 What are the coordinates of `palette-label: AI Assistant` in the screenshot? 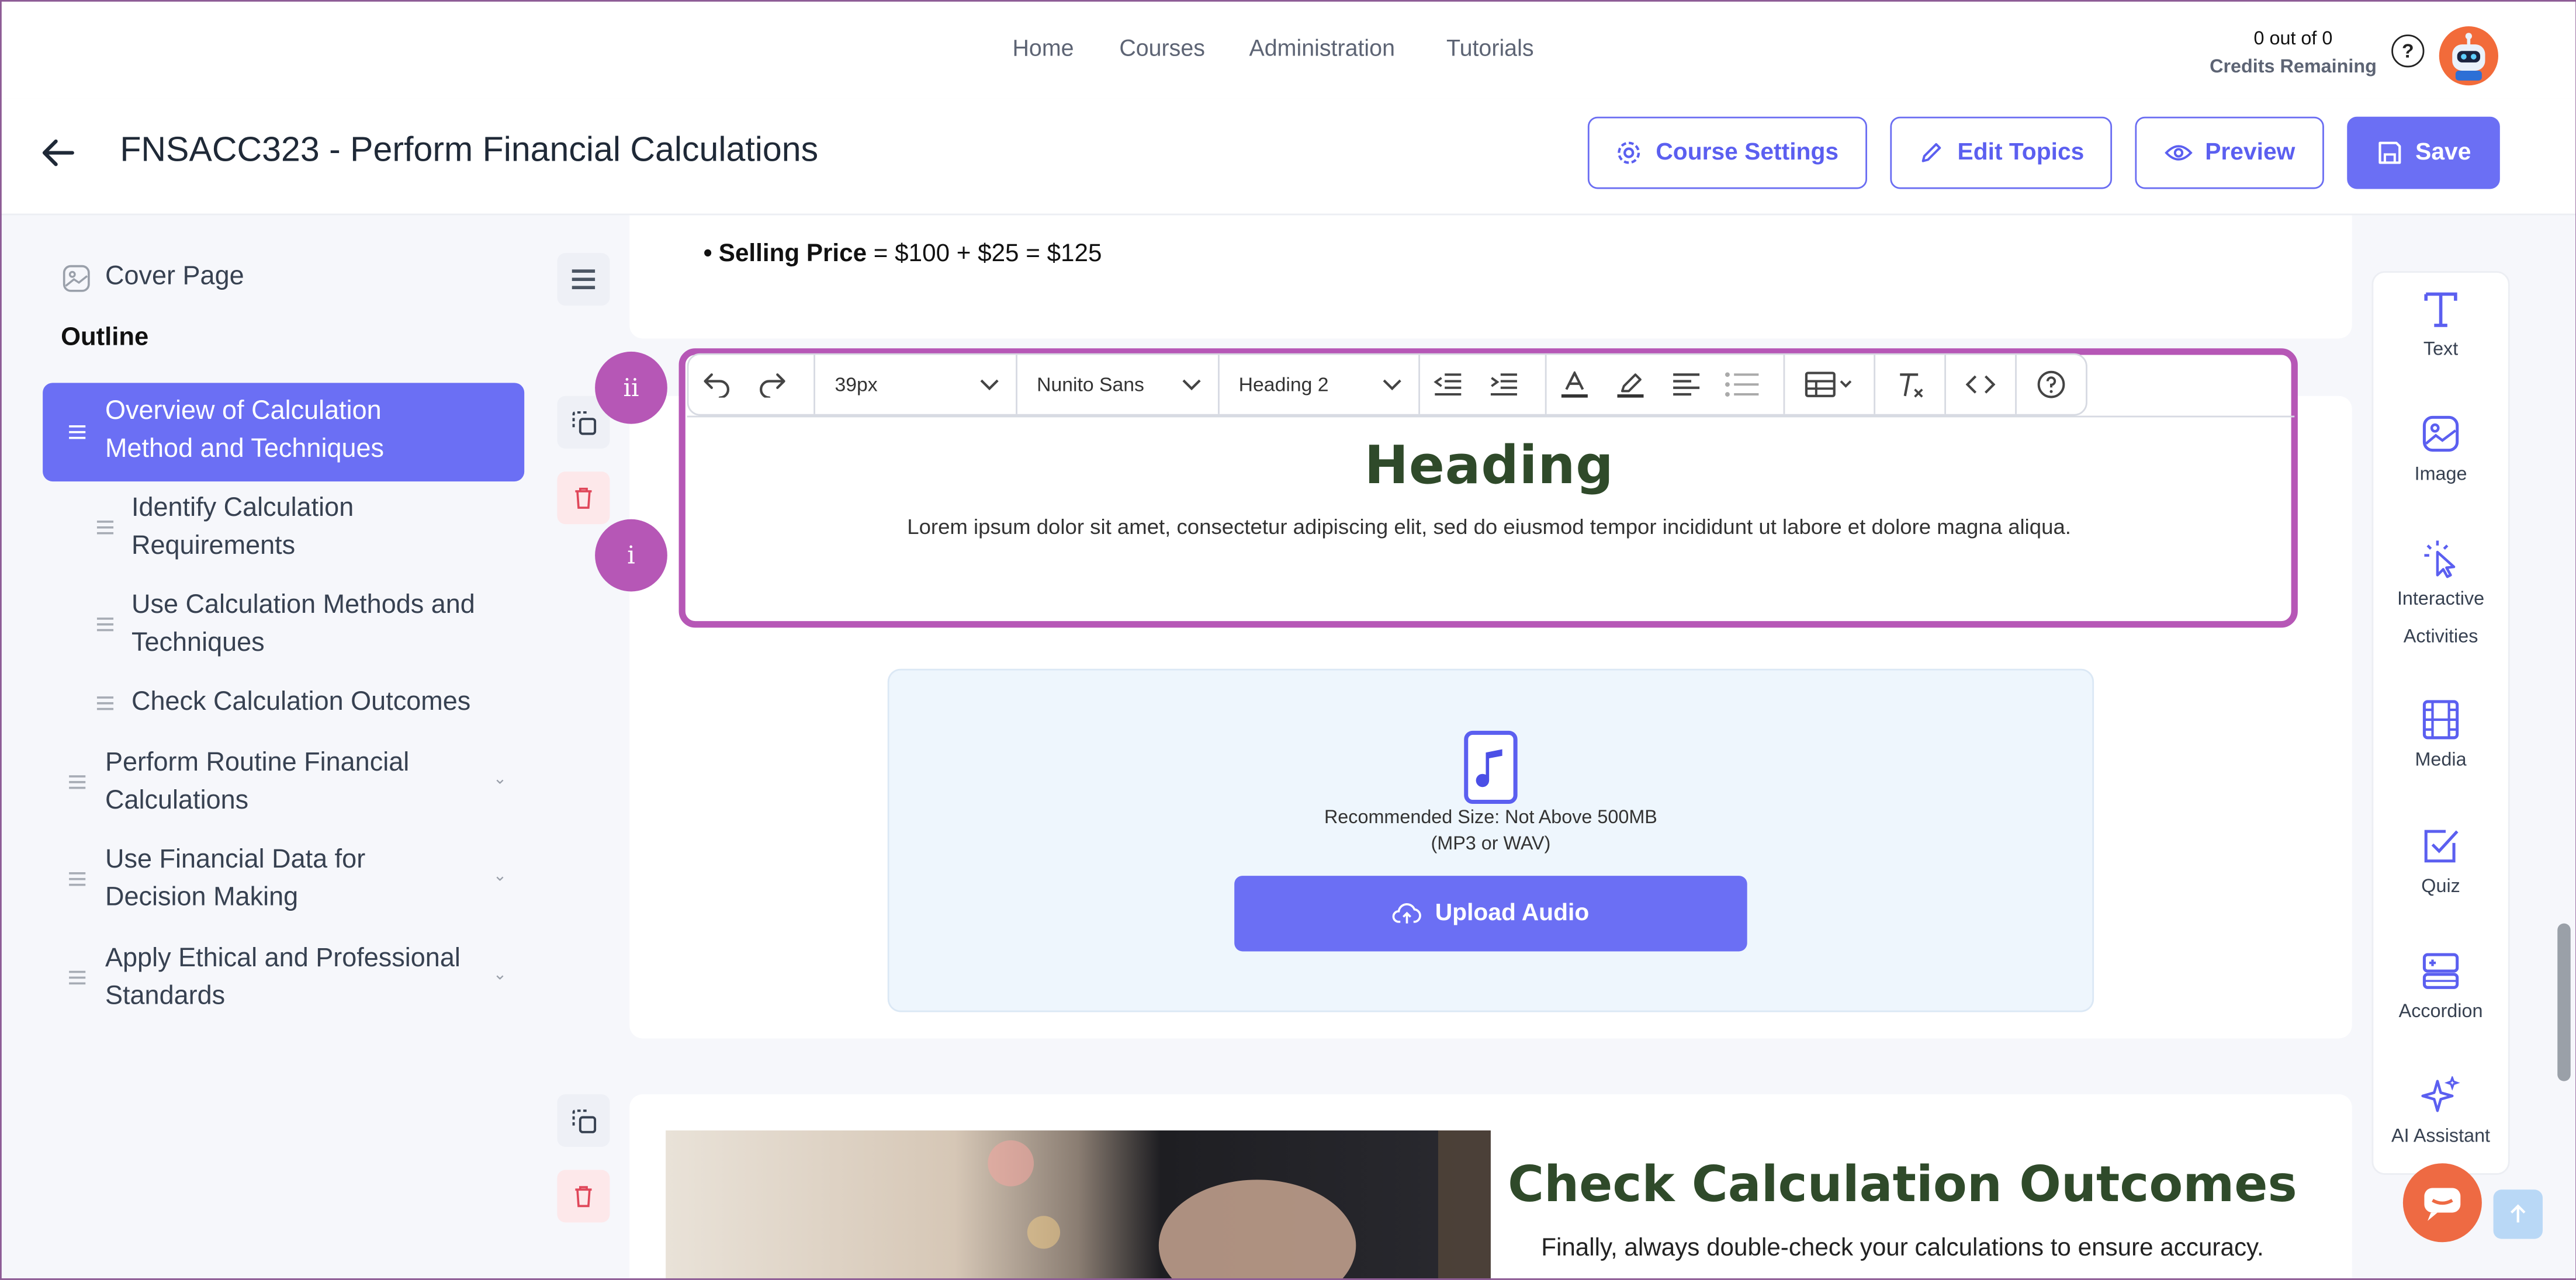 It's located at (2441, 1137).